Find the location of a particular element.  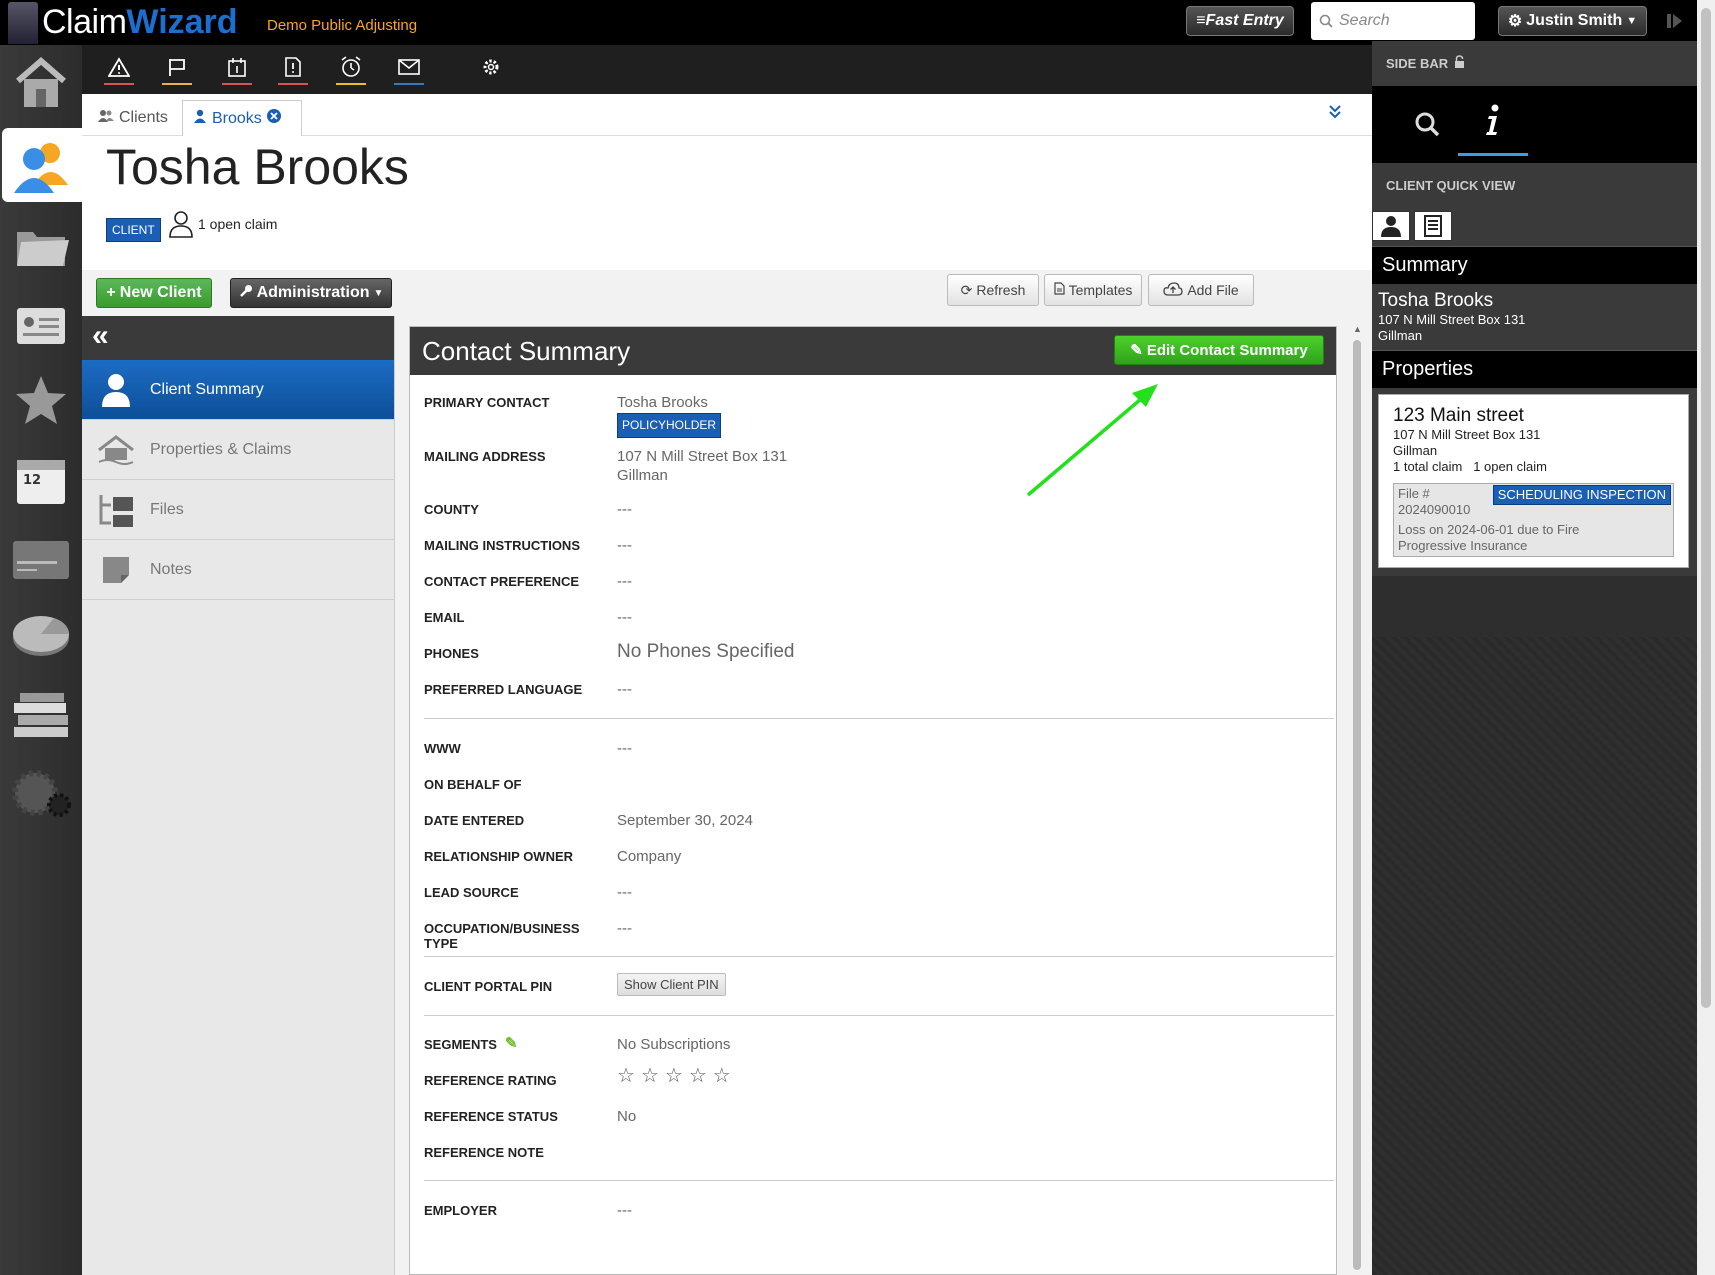

pie-chart-icon is located at coordinates (41, 636).